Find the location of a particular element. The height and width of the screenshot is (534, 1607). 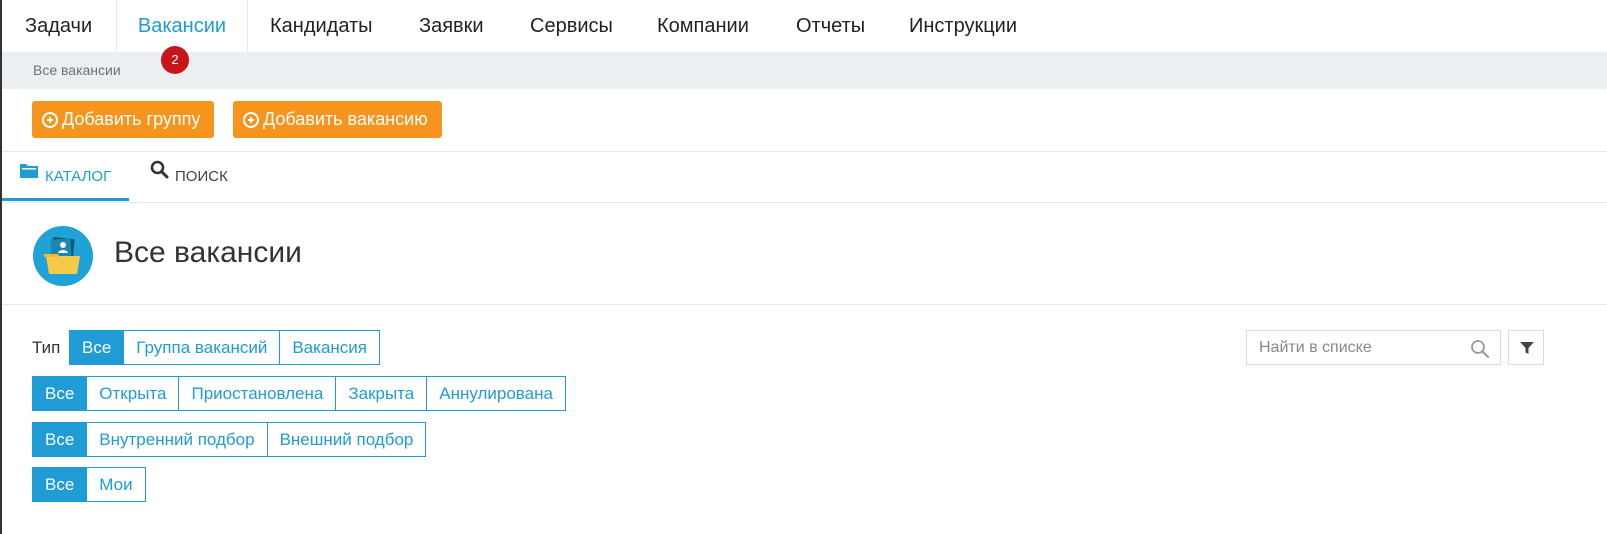

nav-item-tasks: Задачи is located at coordinates (58, 26).